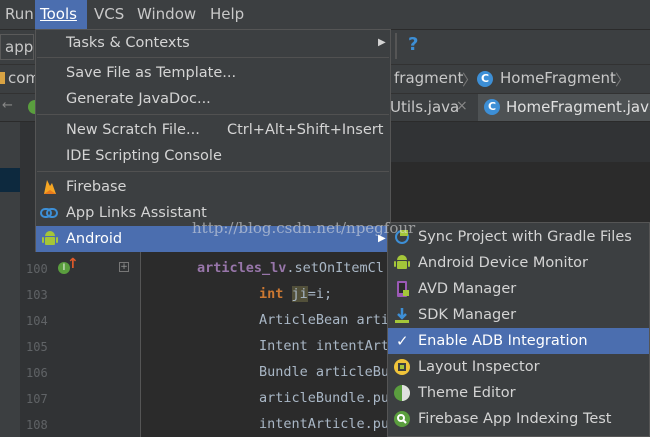  I want to click on code-line-100: articles_lv.setOnItemCl, so click(290, 268).